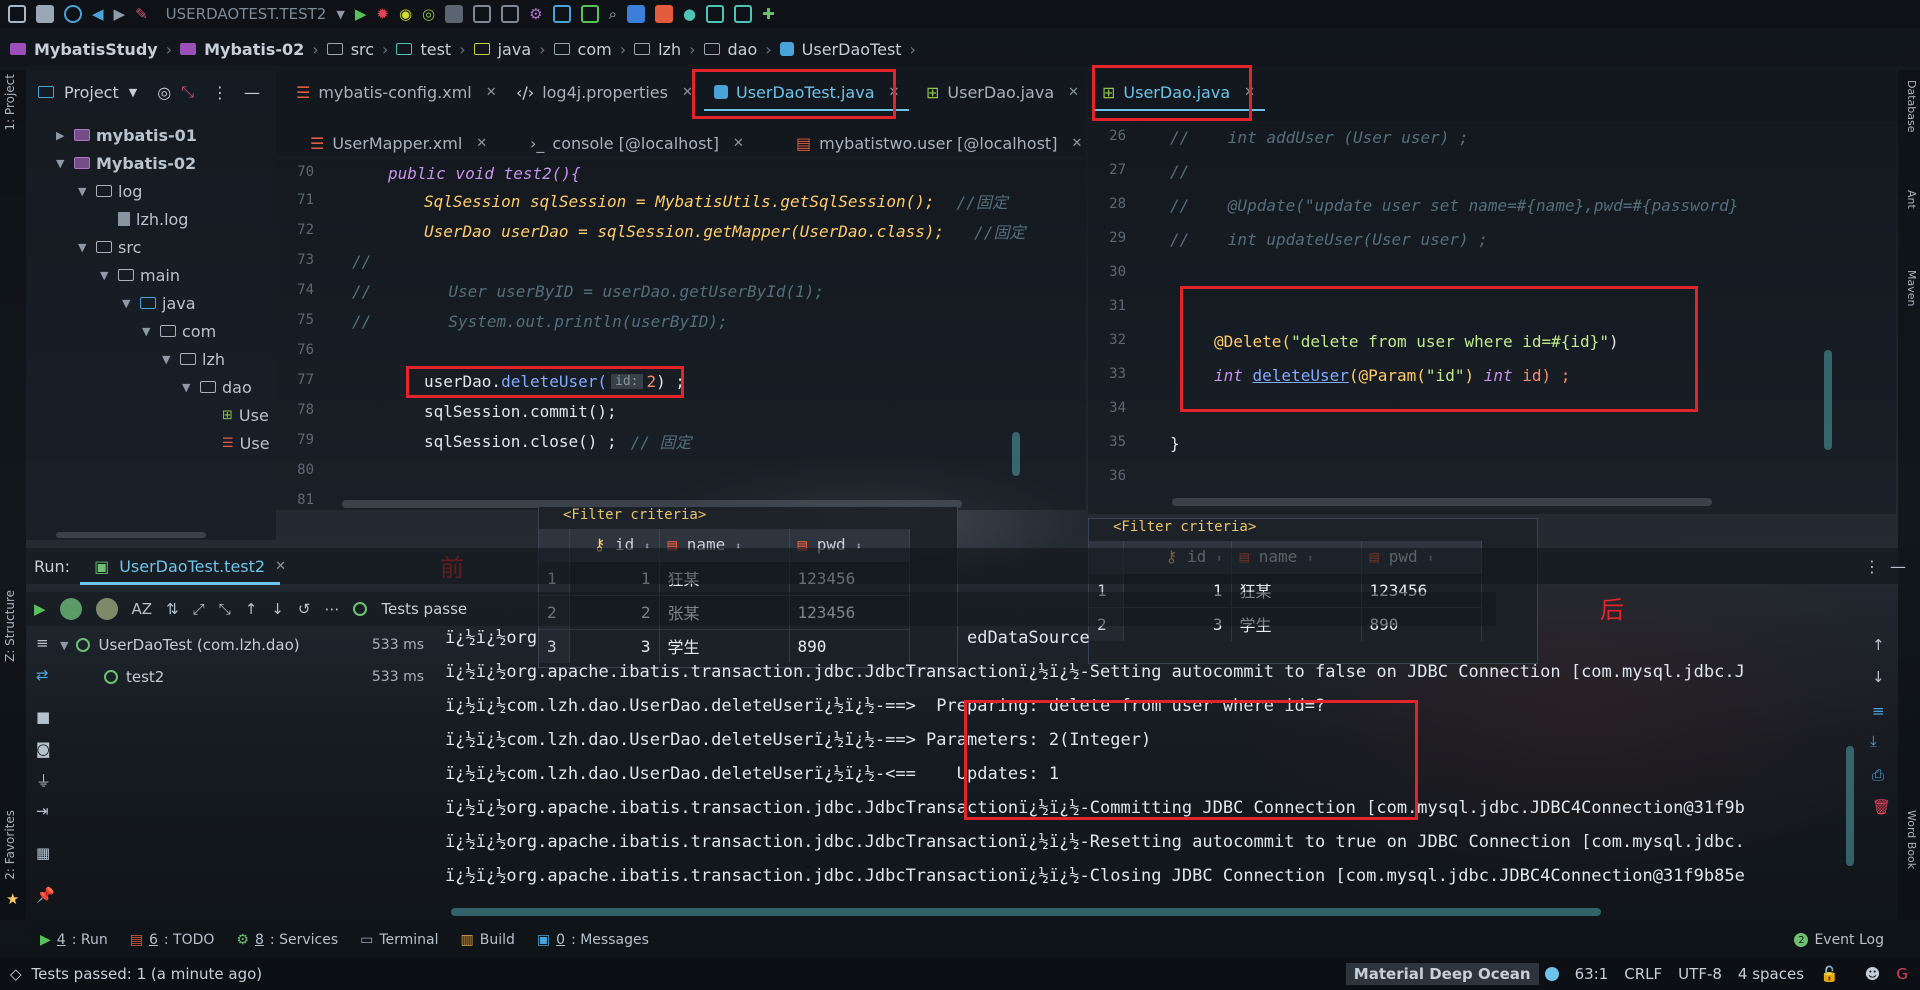 The image size is (1920, 990). Describe the element at coordinates (245, 415) in the screenshot. I see `tree-item-userdao: ⊞ Use` at that location.